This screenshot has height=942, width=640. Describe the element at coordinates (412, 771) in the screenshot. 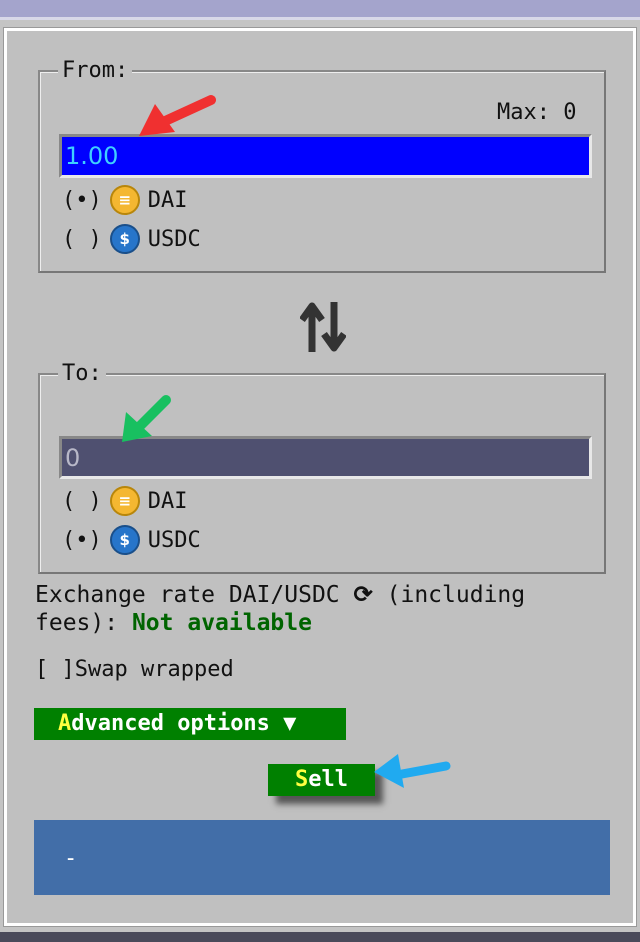

I see `blue-annotation-arrow-icon` at that location.